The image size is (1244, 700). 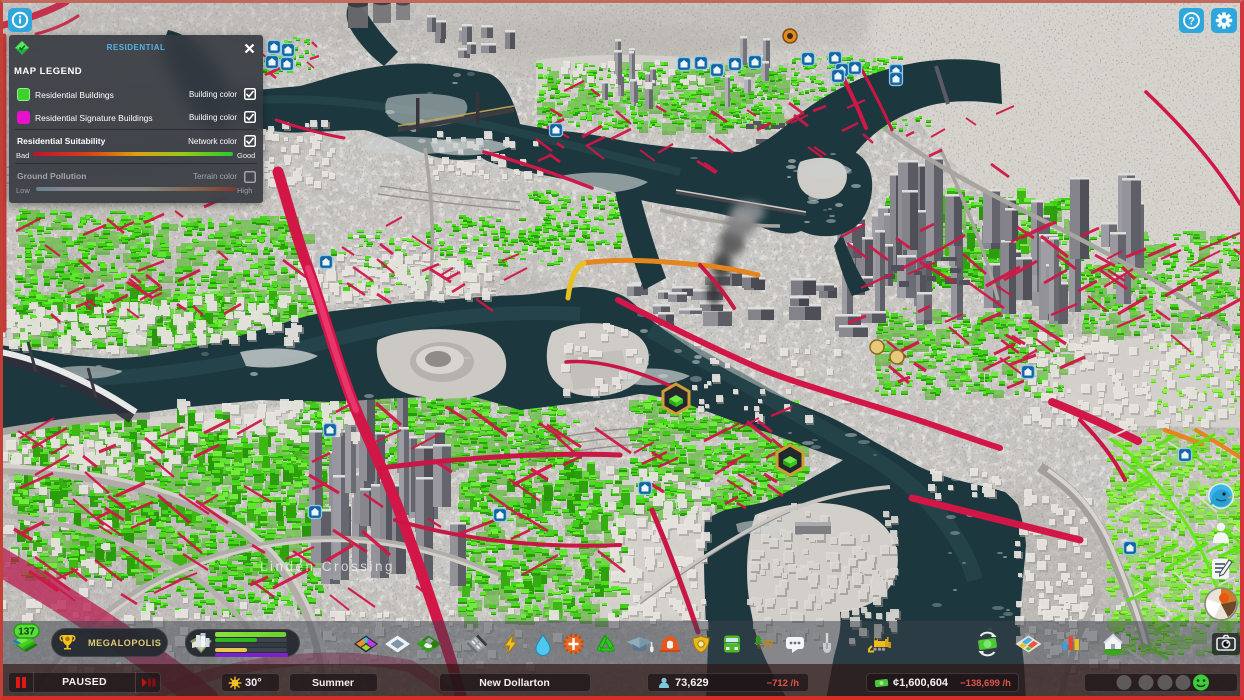 I want to click on svg-text: 137, so click(x=26, y=632).